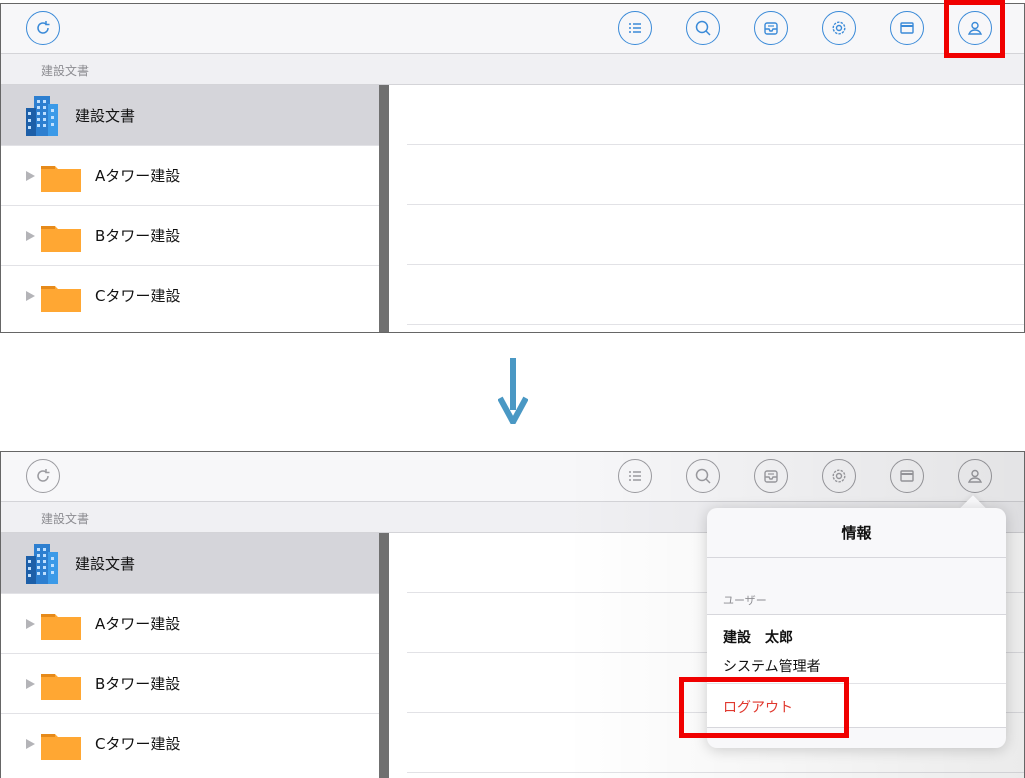 Image resolution: width=1025 pixels, height=778 pixels. I want to click on breadcrumb: 建設文書, so click(512, 69).